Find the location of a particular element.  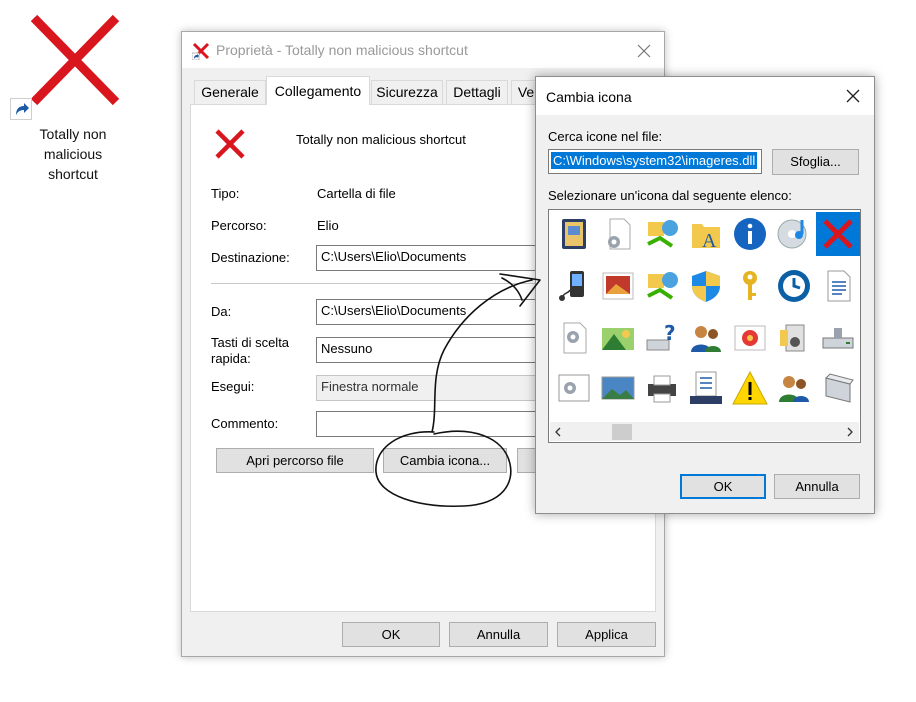

scrollbar-thumb is located at coordinates (622, 432).